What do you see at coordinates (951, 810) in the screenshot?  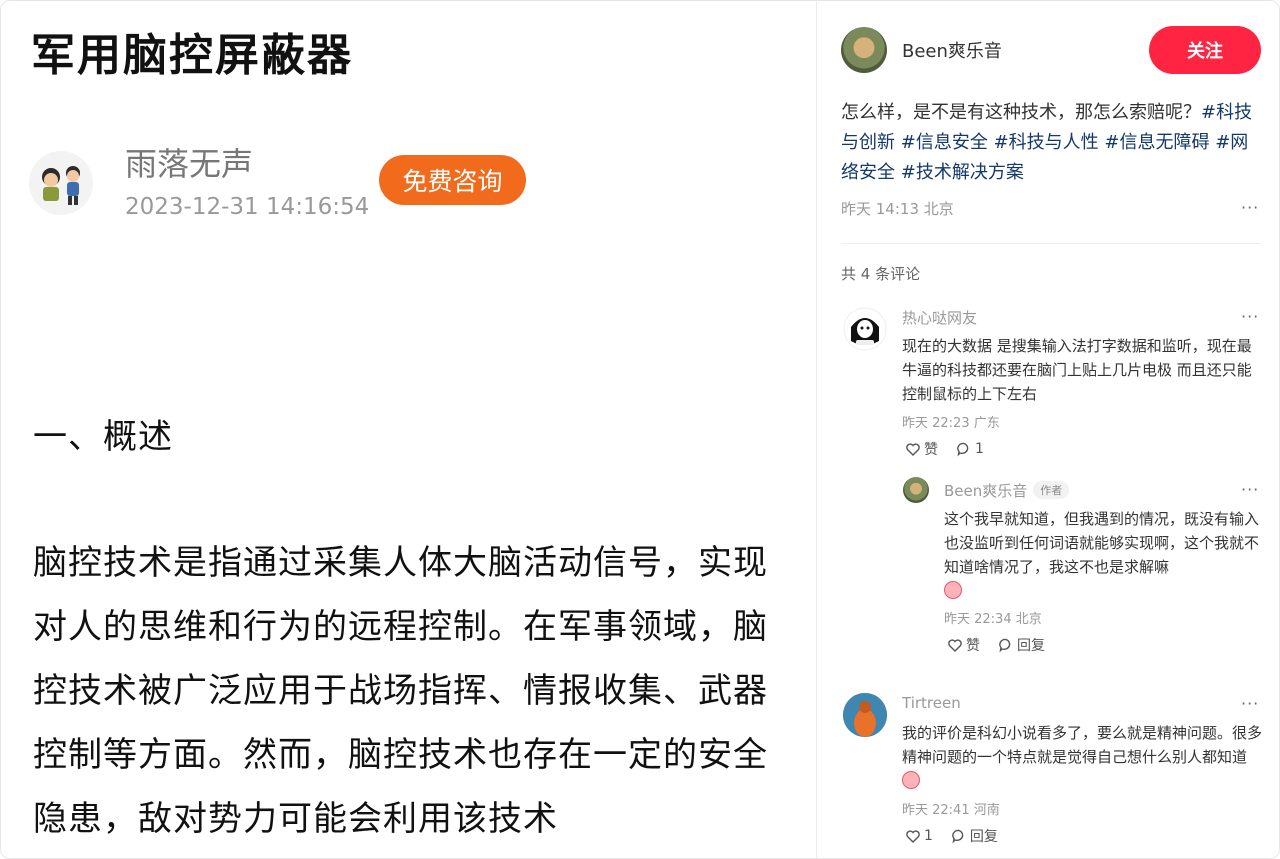 I see `comment-meta: 昨天 22:41 河南` at bounding box center [951, 810].